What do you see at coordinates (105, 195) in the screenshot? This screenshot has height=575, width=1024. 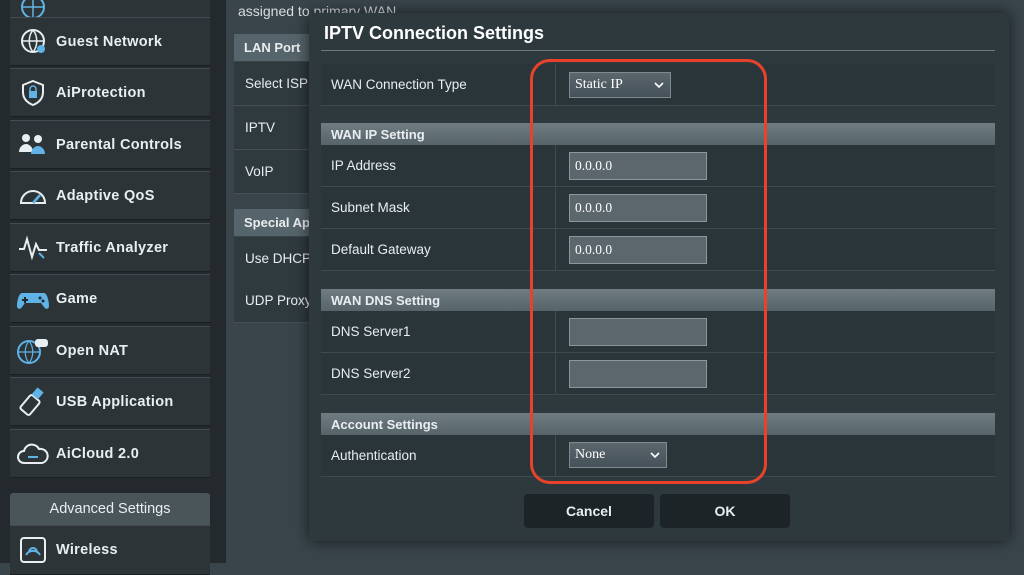 I see `sidebar-item-label: Adaptive QoS` at bounding box center [105, 195].